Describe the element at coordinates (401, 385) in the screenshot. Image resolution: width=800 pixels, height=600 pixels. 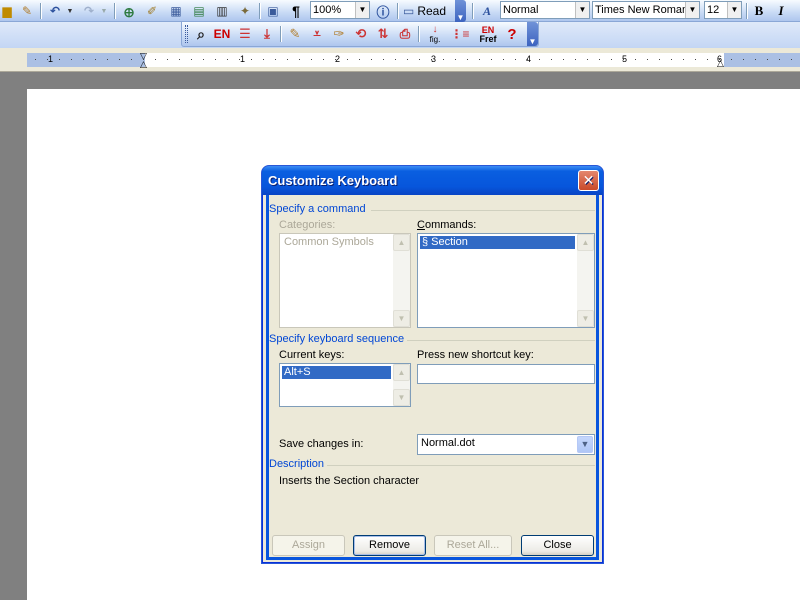
I see `current-keys-scrollbar: ▲ ▼` at that location.